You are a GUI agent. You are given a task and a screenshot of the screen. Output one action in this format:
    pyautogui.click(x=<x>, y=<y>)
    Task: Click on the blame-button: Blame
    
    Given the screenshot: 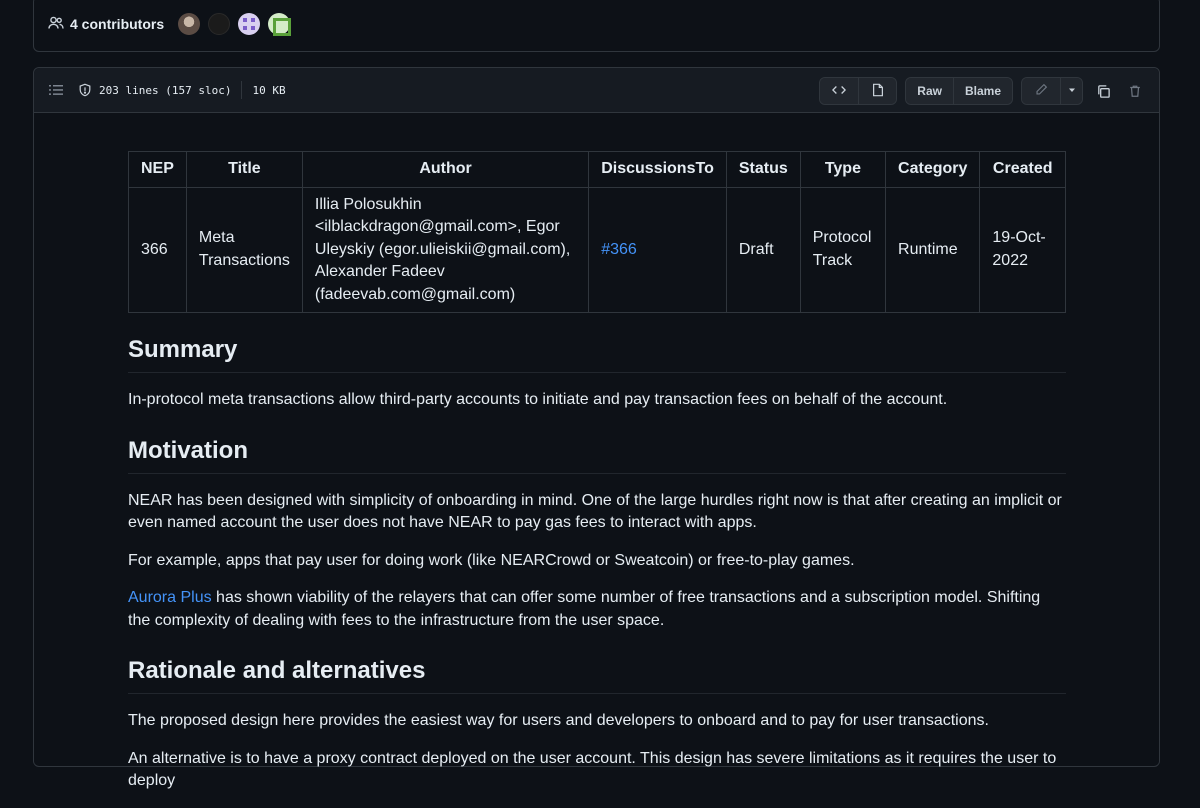 What is the action you would take?
    pyautogui.click(x=982, y=91)
    